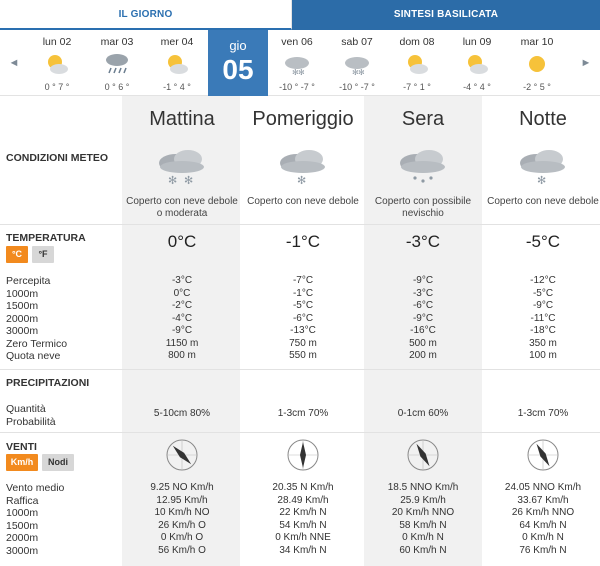 This screenshot has width=600, height=566. What do you see at coordinates (58, 462) in the screenshot?
I see `knots-toggle: Nodi` at bounding box center [58, 462].